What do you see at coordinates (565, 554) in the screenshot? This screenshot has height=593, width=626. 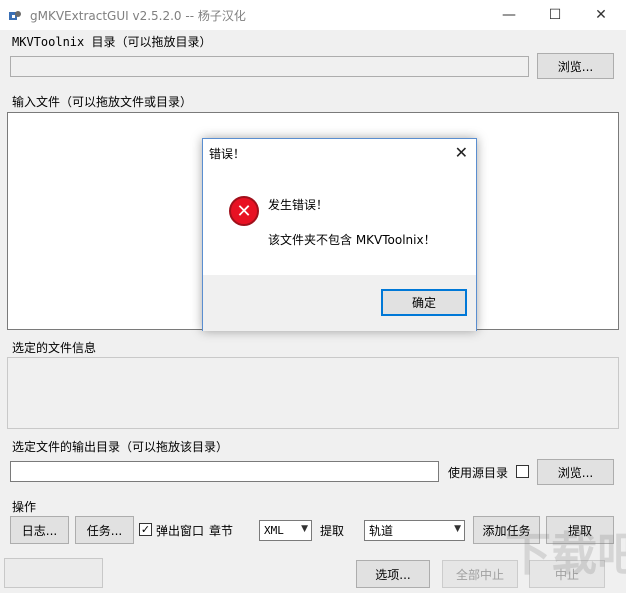 I see `watermark-logo: 下载吧` at bounding box center [565, 554].